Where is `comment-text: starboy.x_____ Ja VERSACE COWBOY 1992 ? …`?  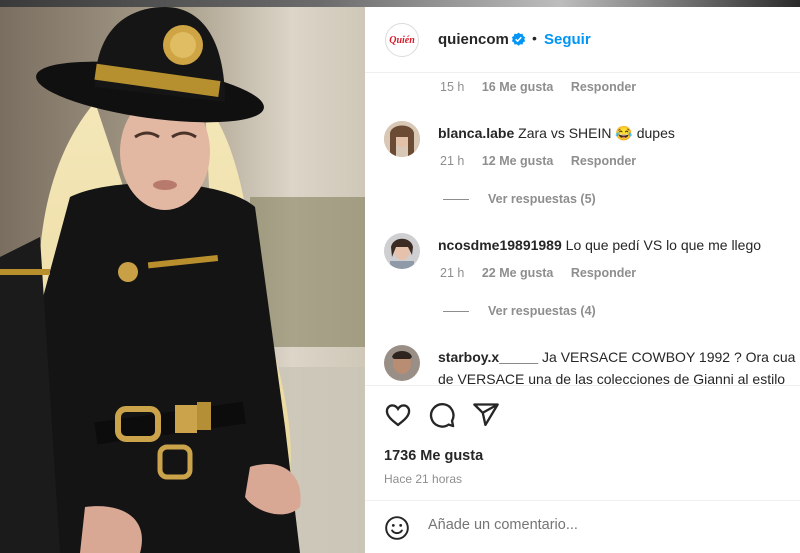
comment-text: starboy.x_____ Ja VERSACE COWBOY 1992 ? … is located at coordinates (616, 357).